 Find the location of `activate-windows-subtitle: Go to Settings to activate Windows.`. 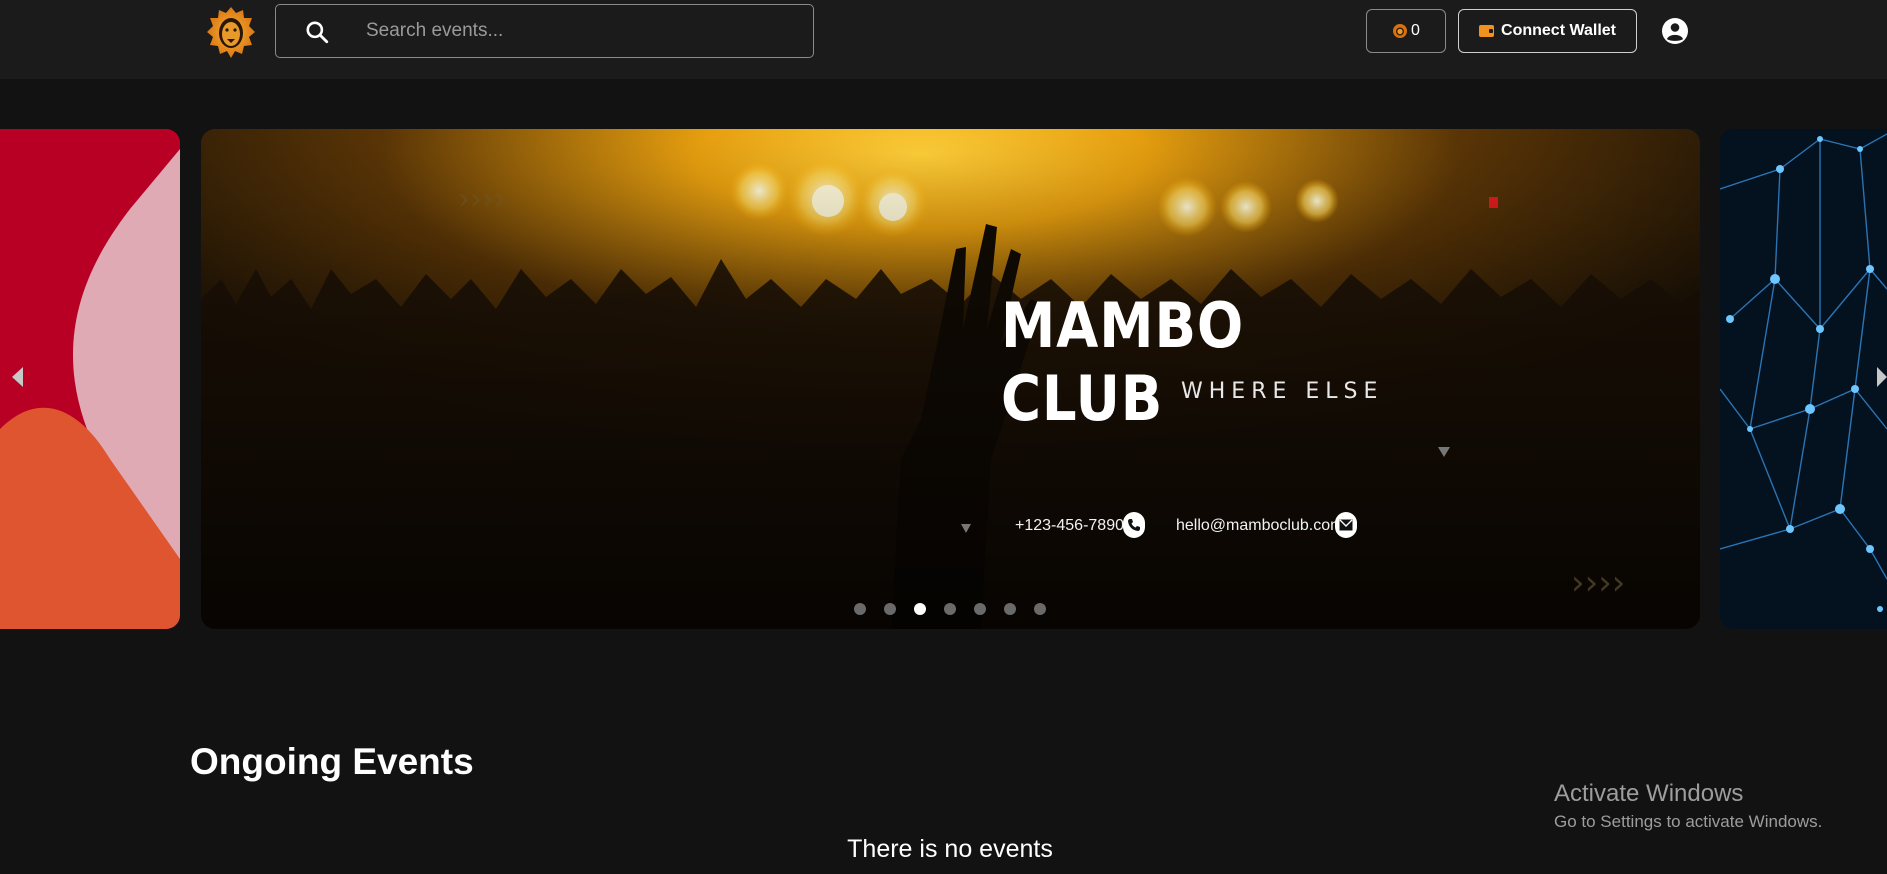

activate-windows-subtitle: Go to Settings to activate Windows. is located at coordinates (1688, 821).